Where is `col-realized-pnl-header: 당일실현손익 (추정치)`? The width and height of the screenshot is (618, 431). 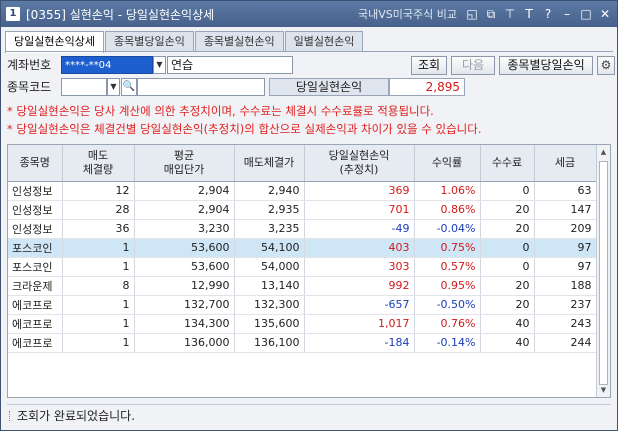
col-realized-pnl-header: 당일실현손익 (추정치) is located at coordinates (359, 163).